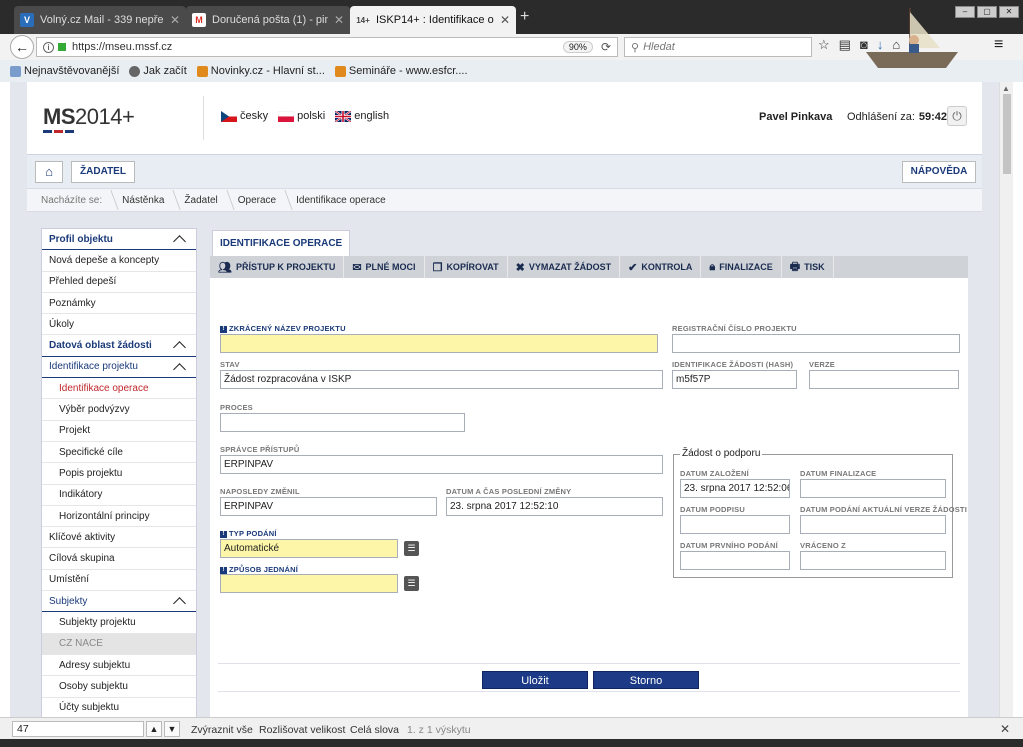 The width and height of the screenshot is (1023, 747). Describe the element at coordinates (1009, 12) in the screenshot. I see `close-window-icon: ✕` at that location.